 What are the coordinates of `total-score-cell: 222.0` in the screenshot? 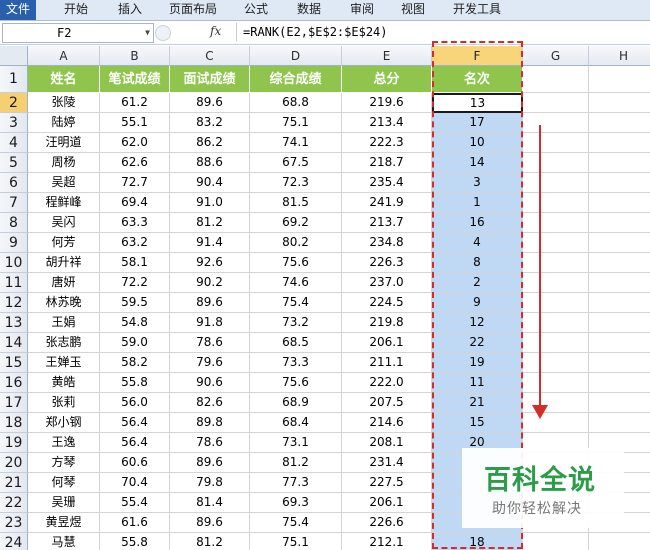 It's located at (387, 383).